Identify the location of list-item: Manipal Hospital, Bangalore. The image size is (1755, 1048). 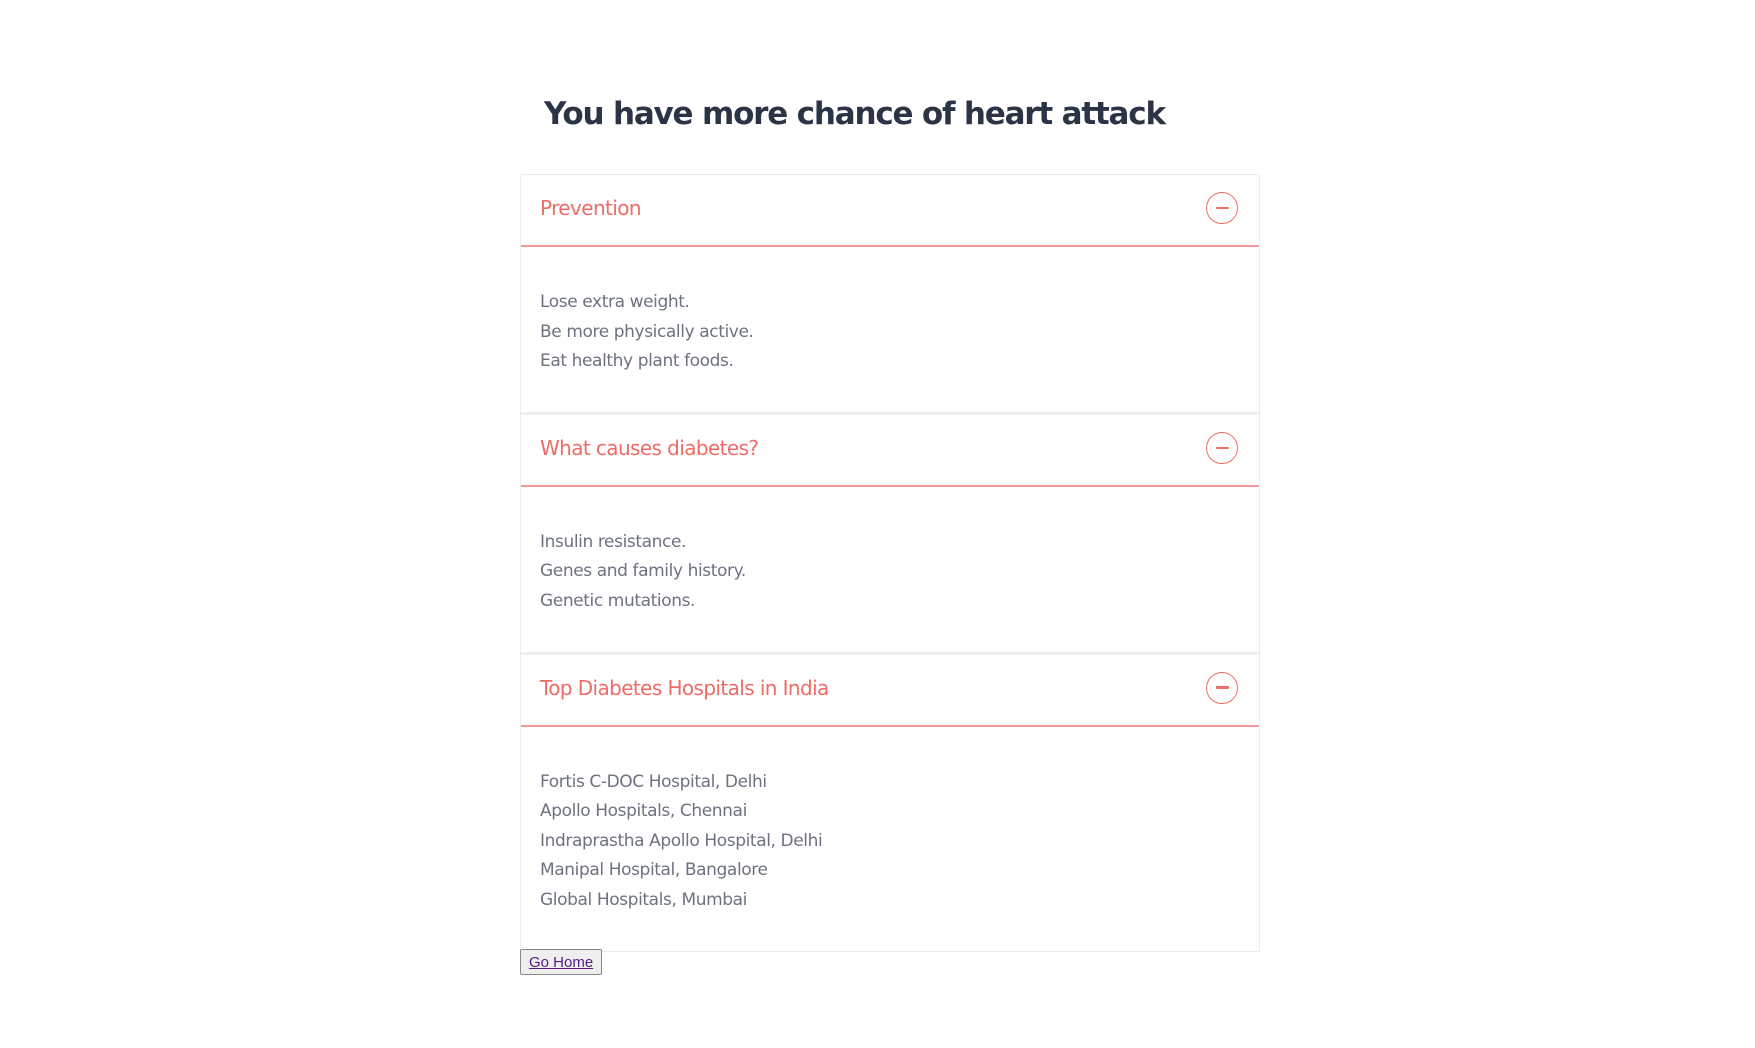
(654, 870).